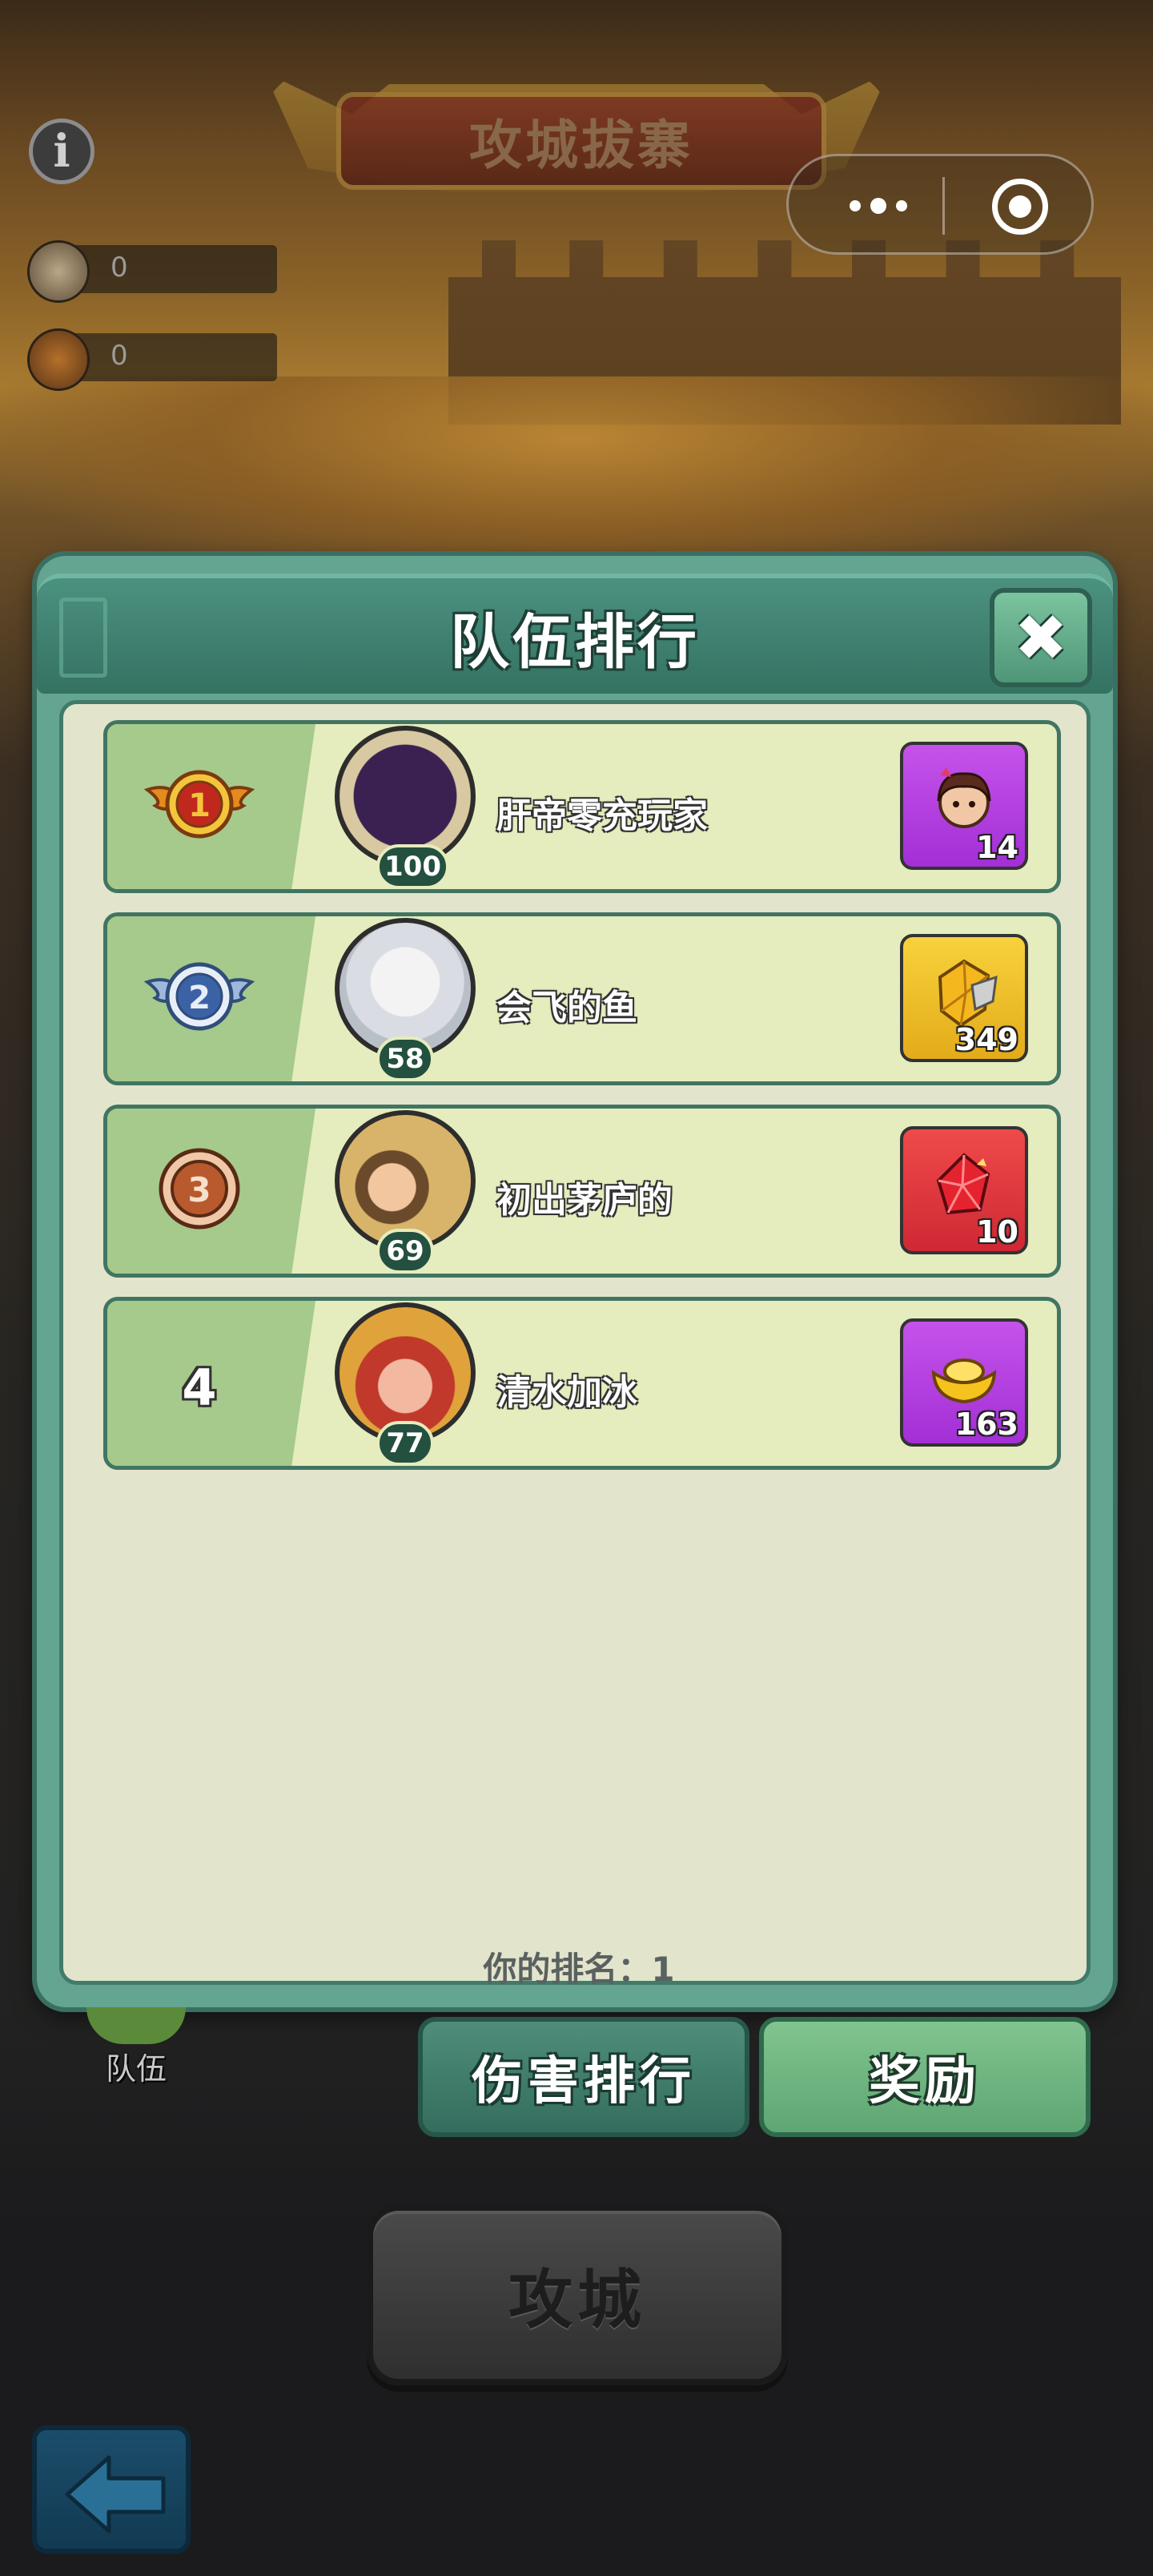 This screenshot has height=2576, width=1153. I want to click on back-button, so click(112, 2490).